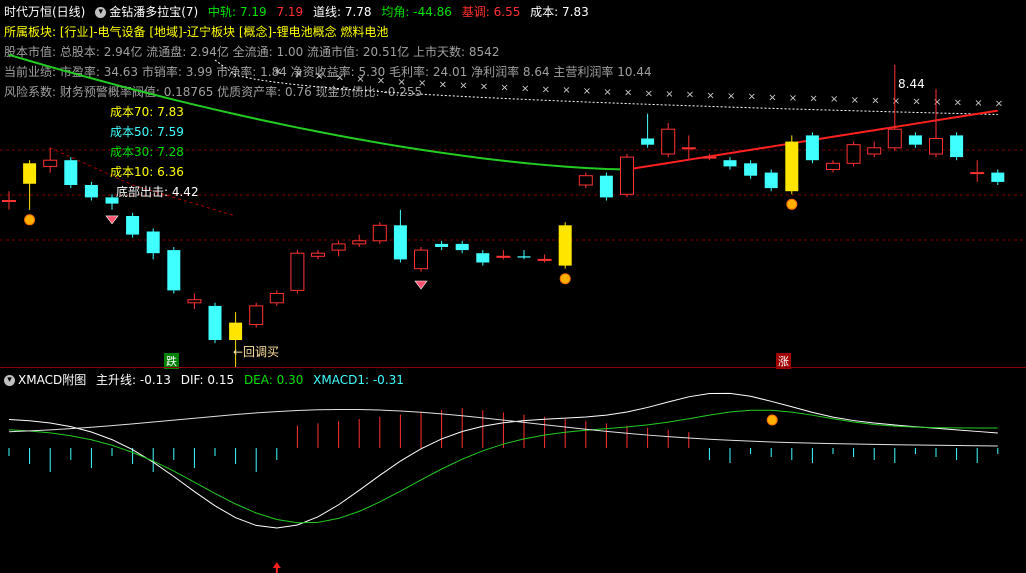  What do you see at coordinates (813, 99) in the screenshot?
I see `resistance-x-mark-39: ×` at bounding box center [813, 99].